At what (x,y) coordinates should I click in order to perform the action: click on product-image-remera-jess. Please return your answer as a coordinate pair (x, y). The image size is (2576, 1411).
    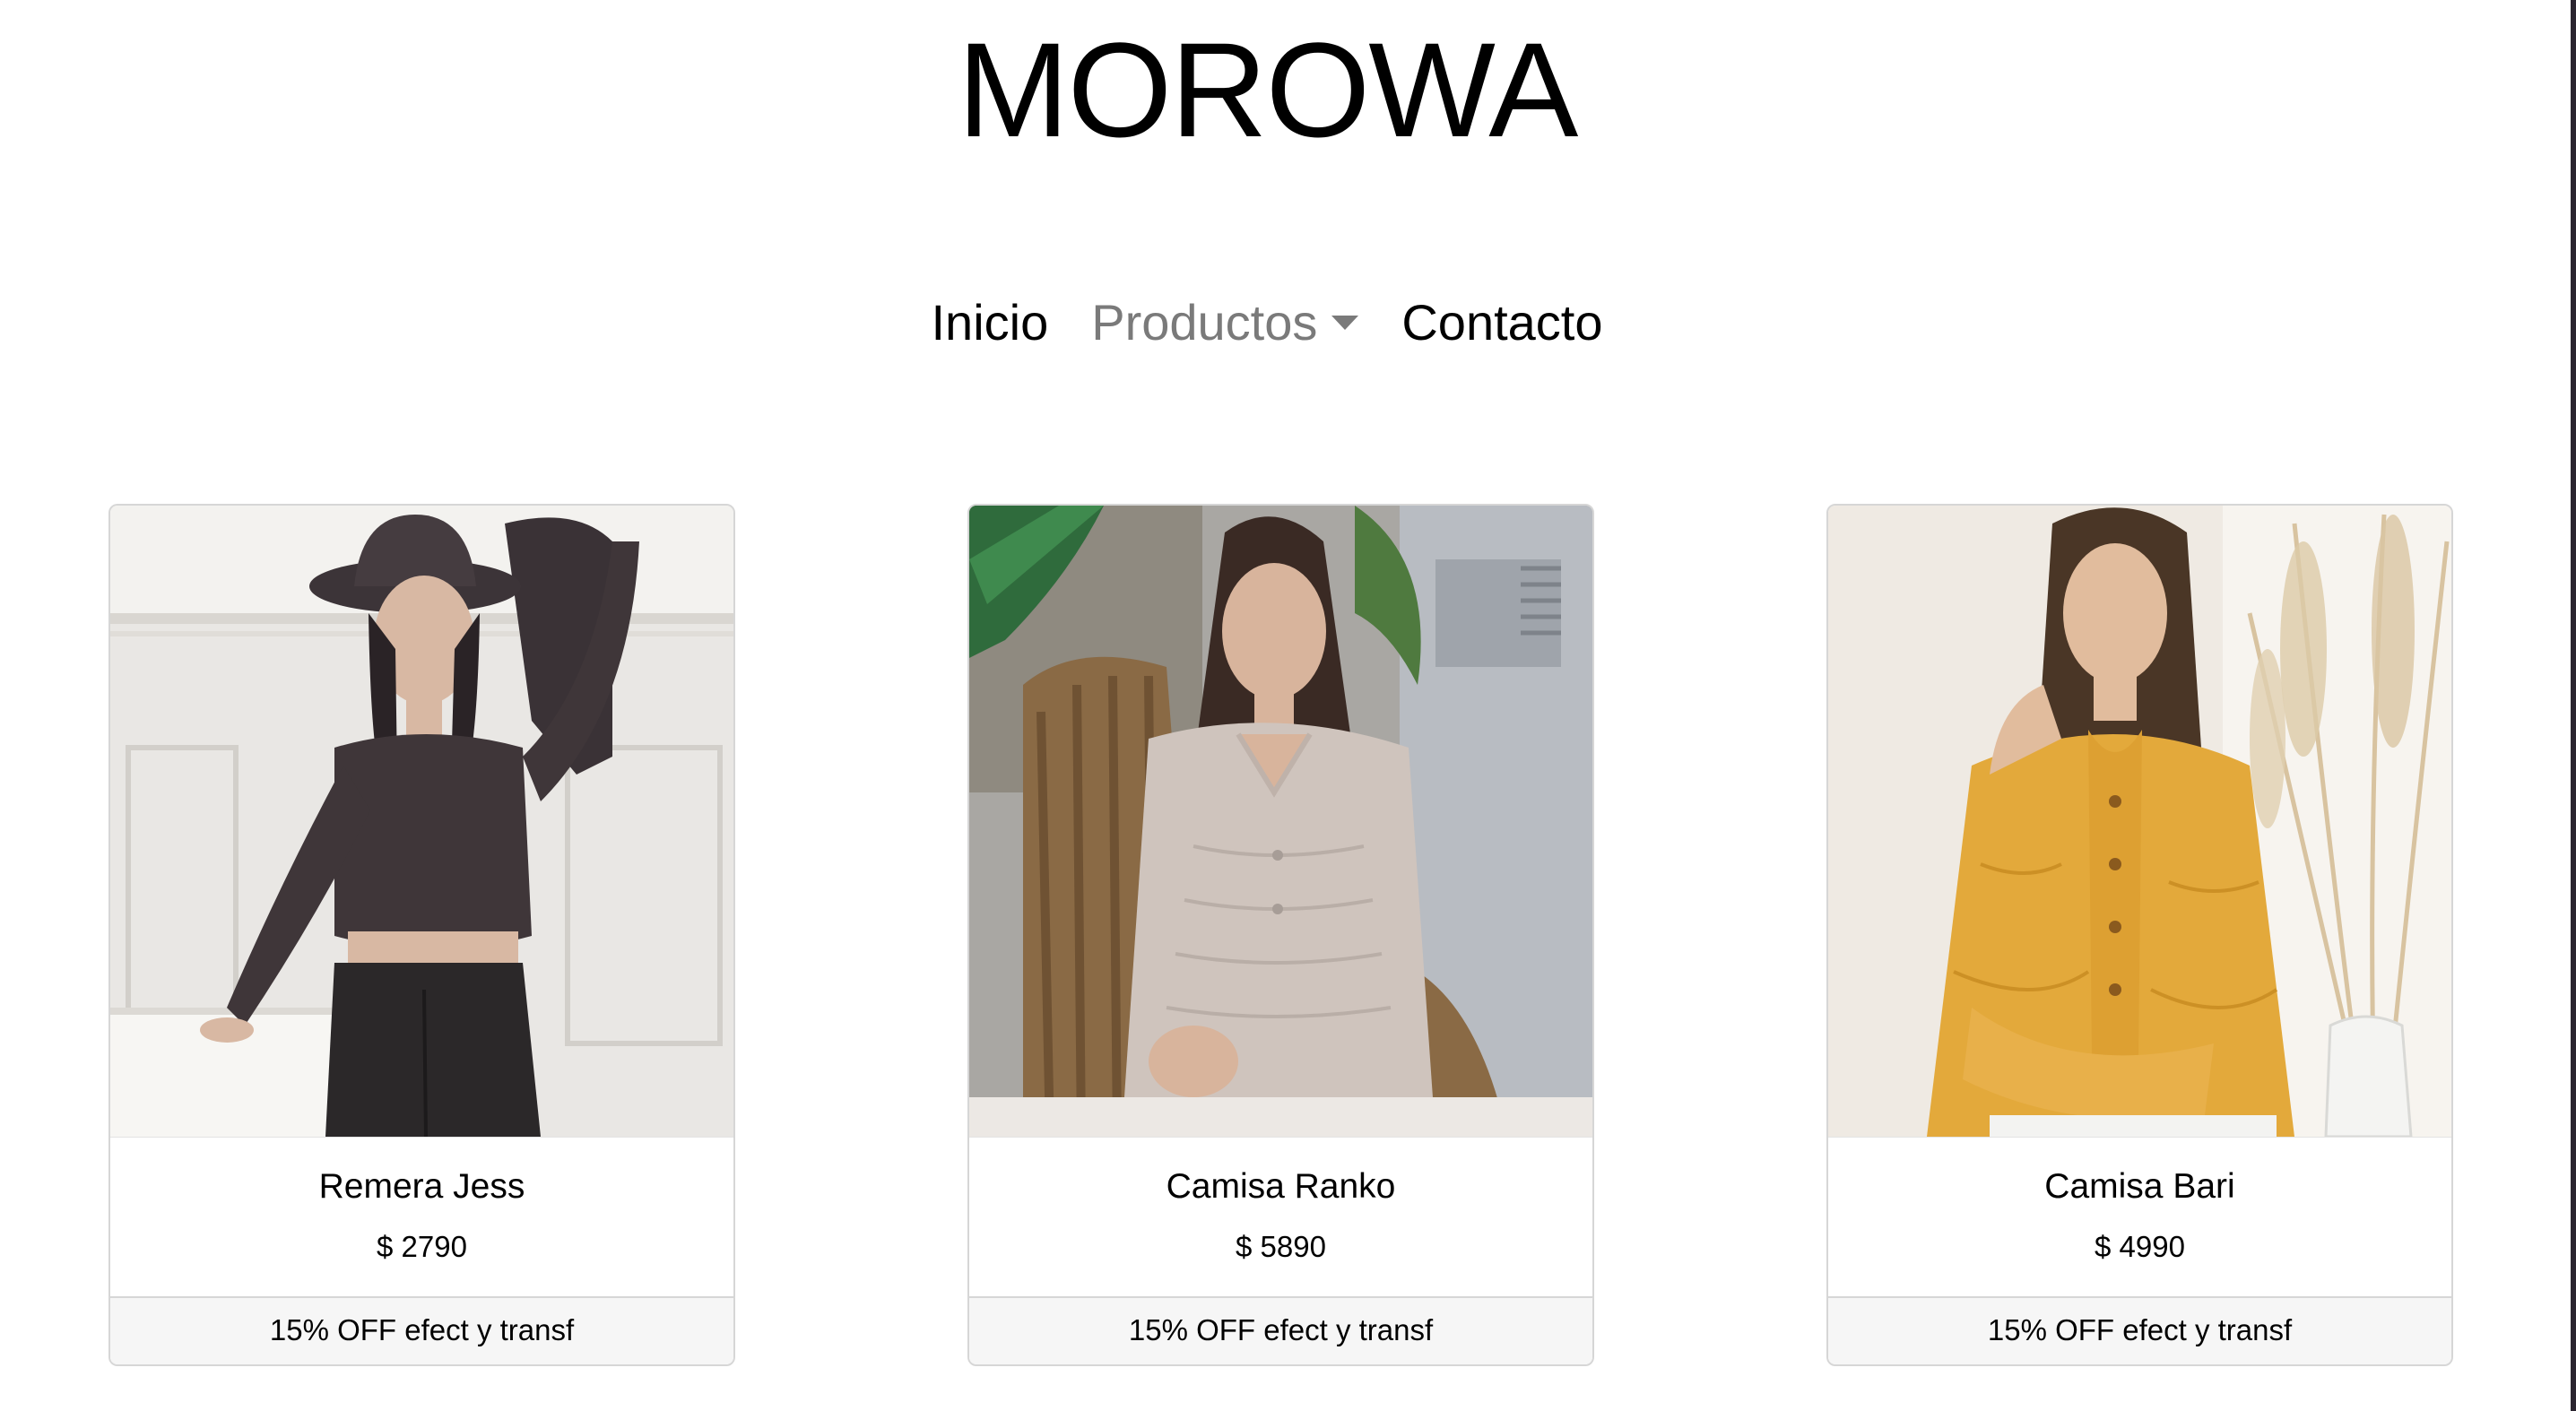
    Looking at the image, I should click on (421, 821).